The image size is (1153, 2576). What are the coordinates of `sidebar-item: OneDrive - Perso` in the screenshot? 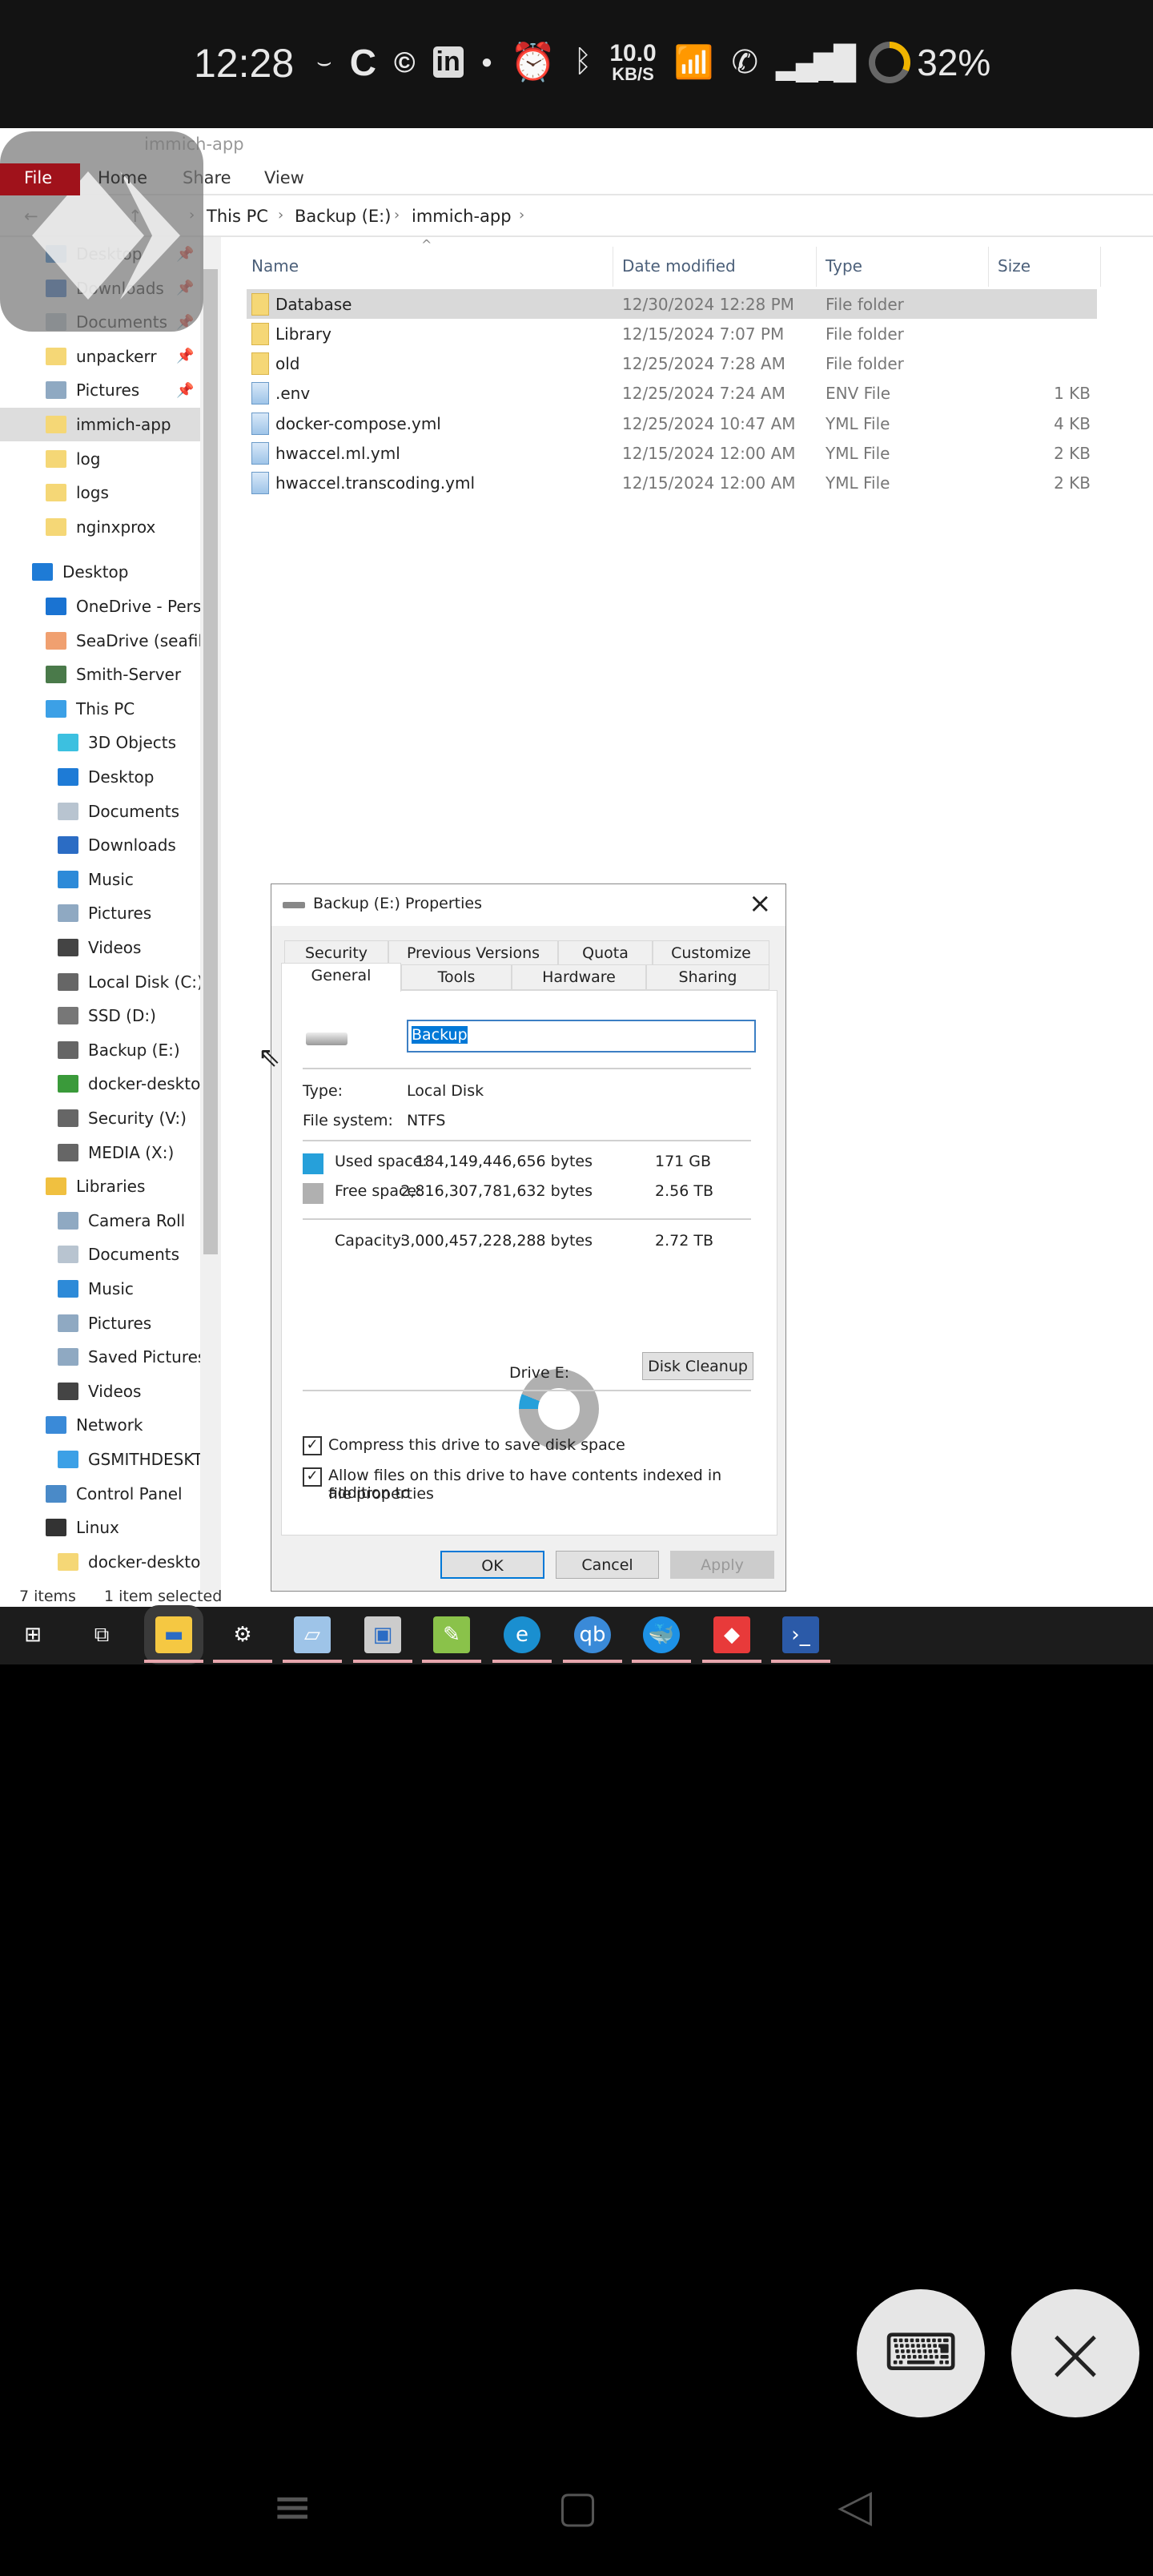 It's located at (100, 606).